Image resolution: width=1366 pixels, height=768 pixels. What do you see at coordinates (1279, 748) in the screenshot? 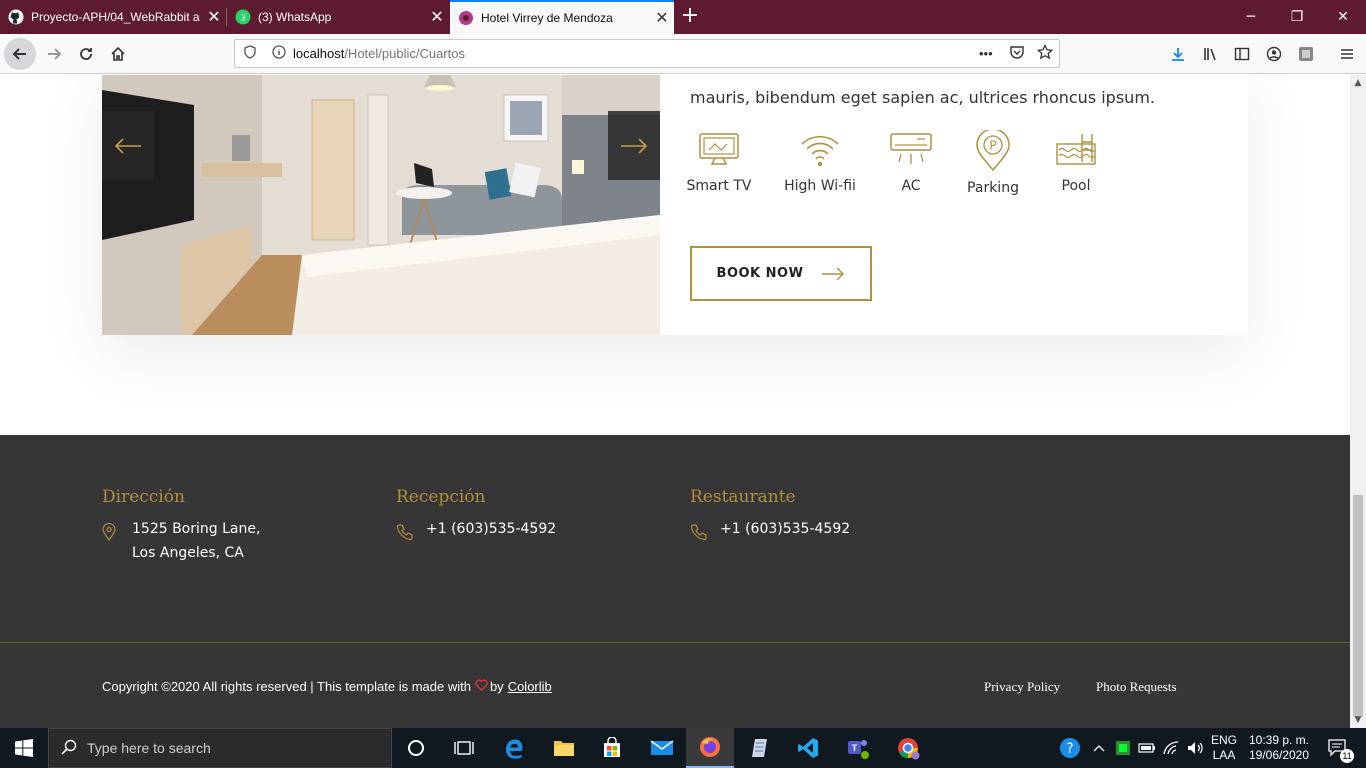
I see `clock: 10:39 p. m. 19/06/2020` at bounding box center [1279, 748].